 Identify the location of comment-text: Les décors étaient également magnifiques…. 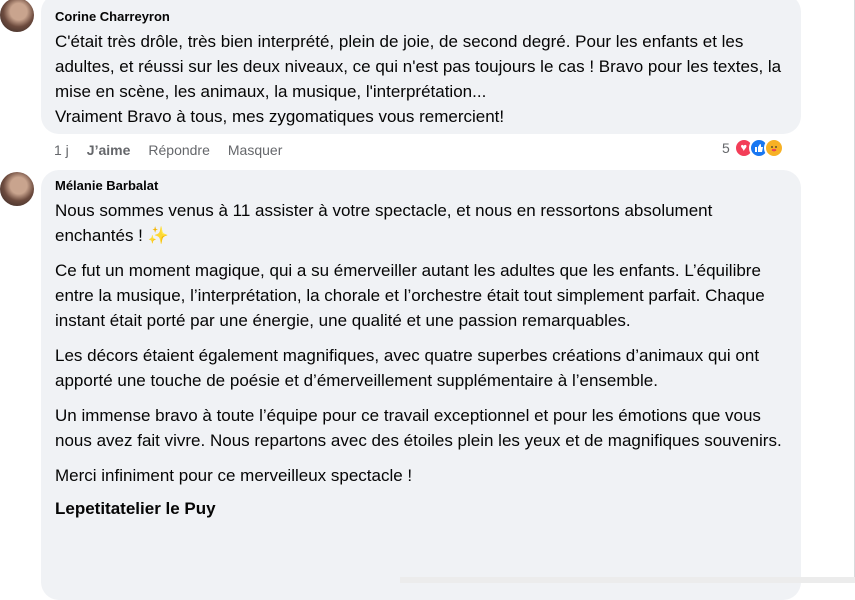
(407, 368).